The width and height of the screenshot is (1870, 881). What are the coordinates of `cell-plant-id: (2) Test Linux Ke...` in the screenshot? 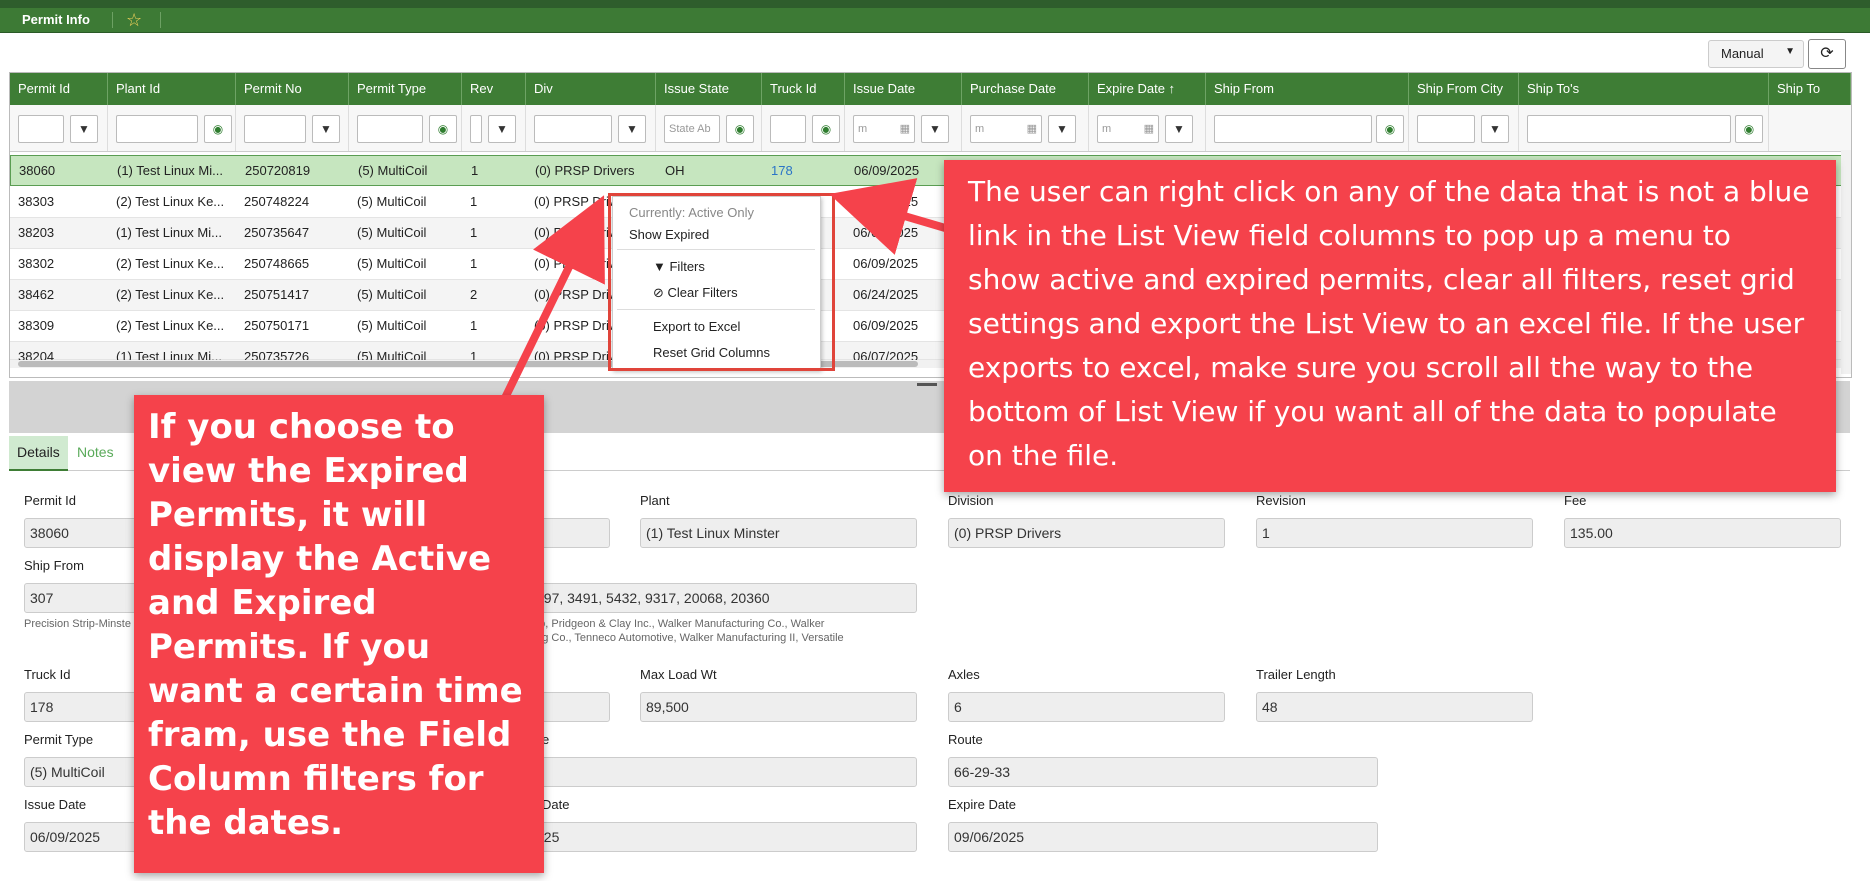 It's located at (170, 201).